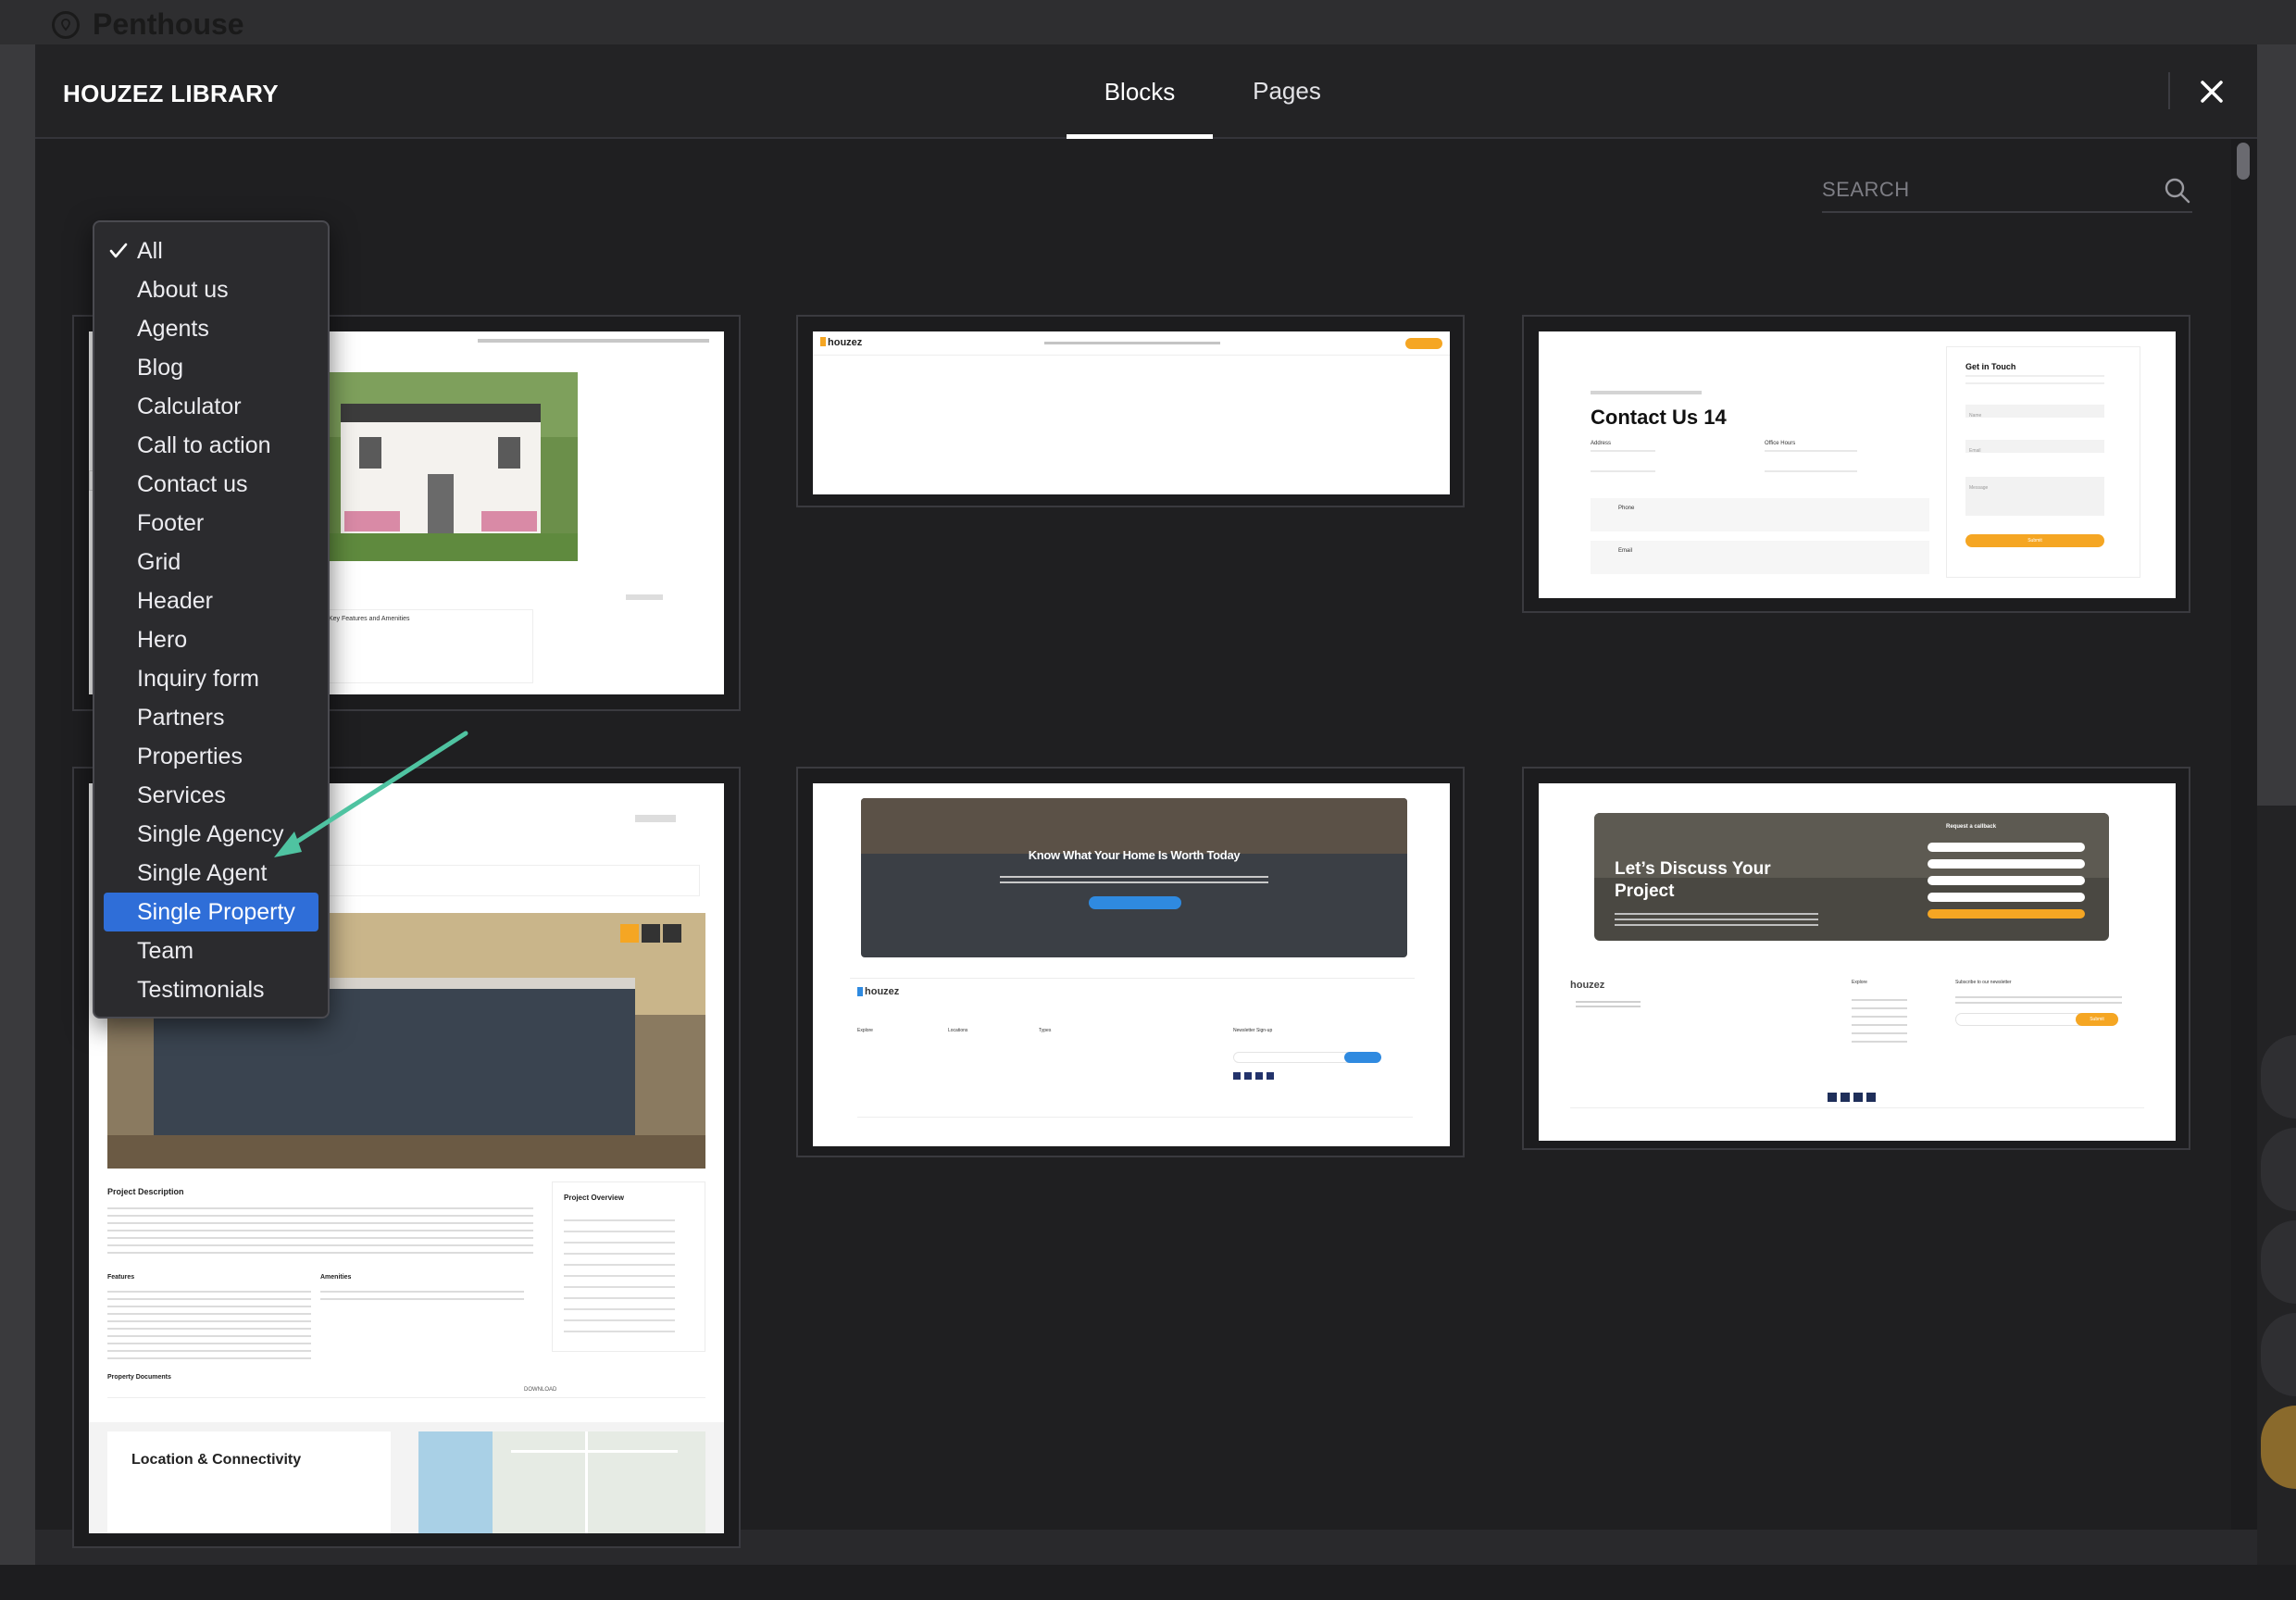 The width and height of the screenshot is (2296, 1600). Describe the element at coordinates (1979, 488) in the screenshot. I see `thumb-message-placeholder: Message` at that location.